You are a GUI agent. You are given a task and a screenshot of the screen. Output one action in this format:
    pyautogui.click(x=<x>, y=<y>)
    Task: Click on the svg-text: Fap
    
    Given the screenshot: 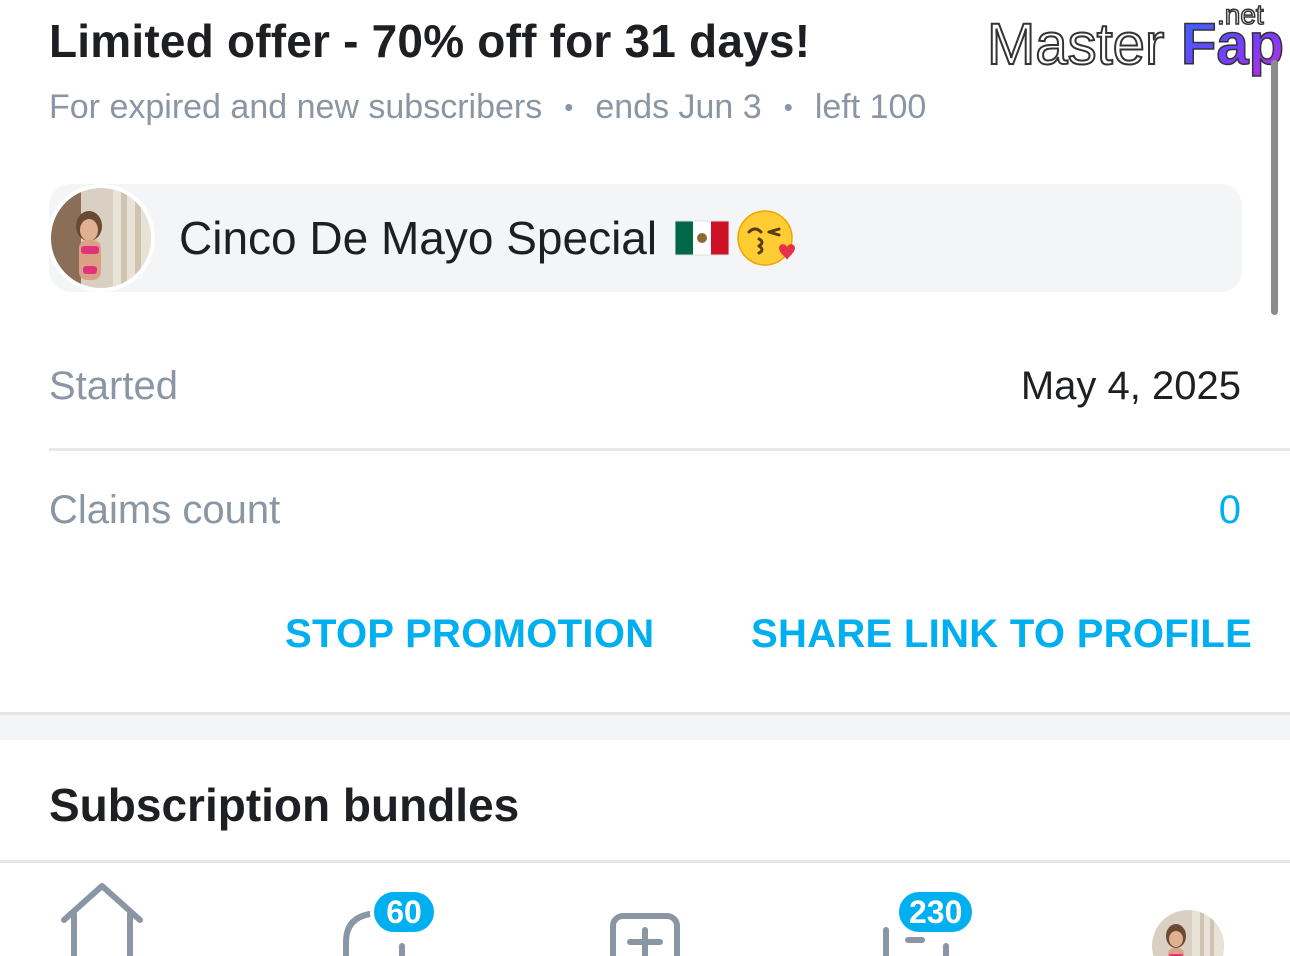 What is the action you would take?
    pyautogui.click(x=1232, y=44)
    